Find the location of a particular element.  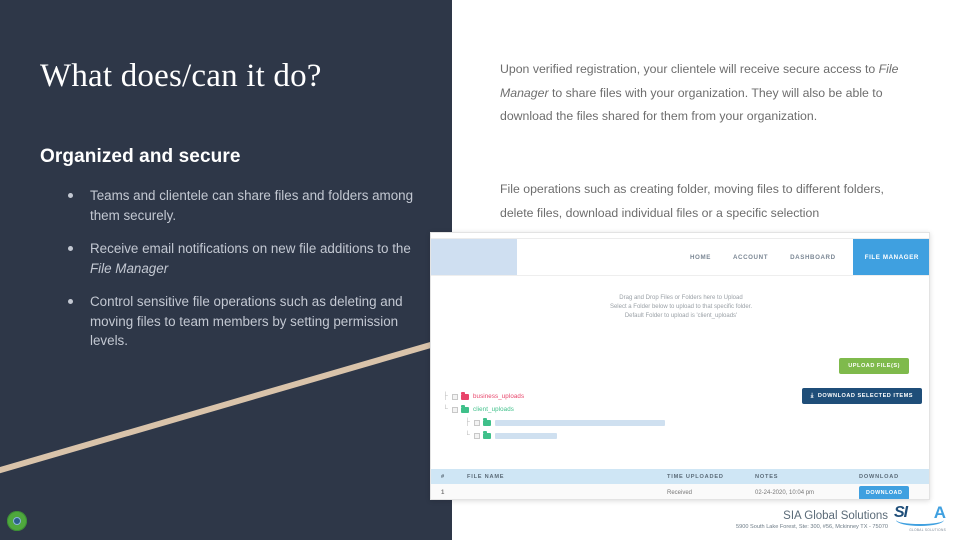

file-icon is located at coordinates (487, 421).